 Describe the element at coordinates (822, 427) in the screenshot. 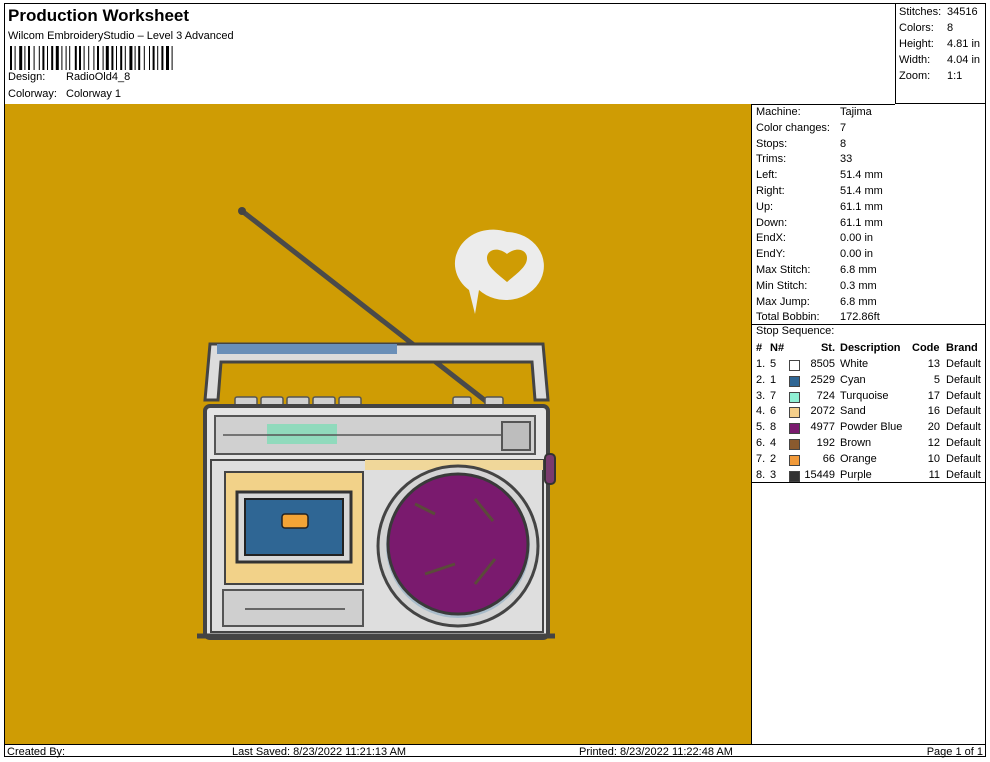

I see `stop-stitches: 4977` at that location.